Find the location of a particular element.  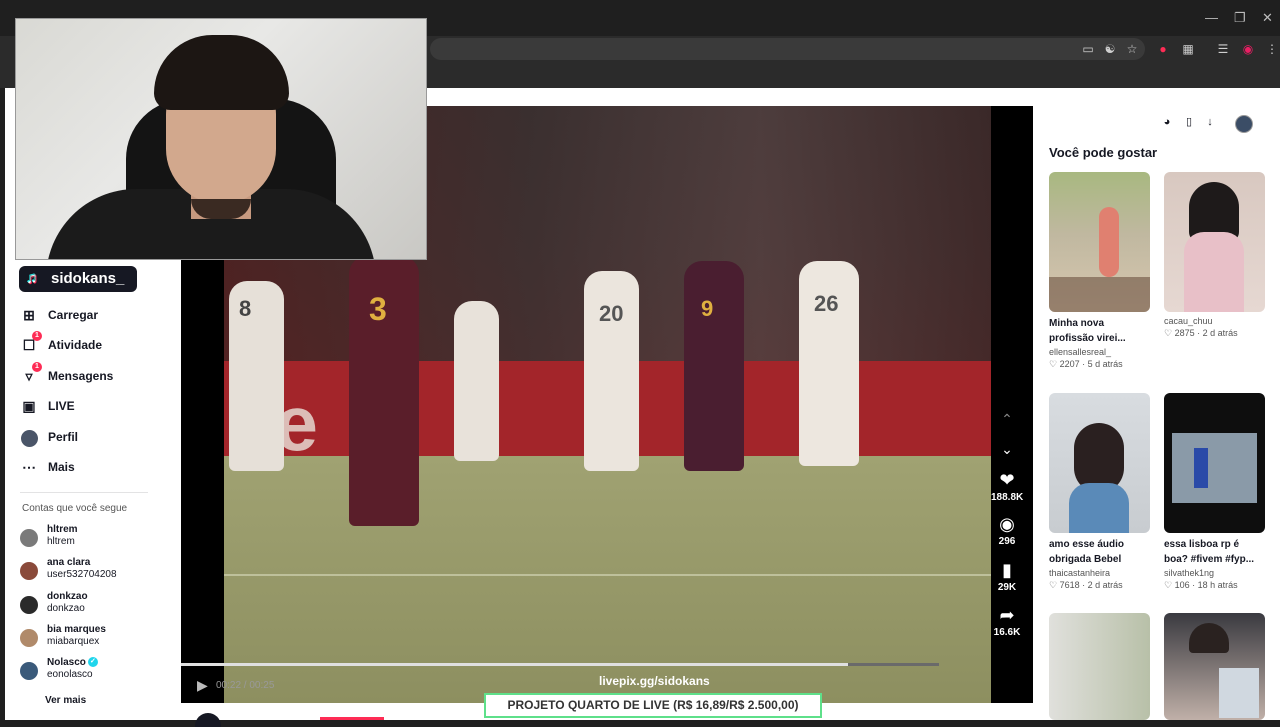

following-item: ana clara user532704208 is located at coordinates (95, 572).